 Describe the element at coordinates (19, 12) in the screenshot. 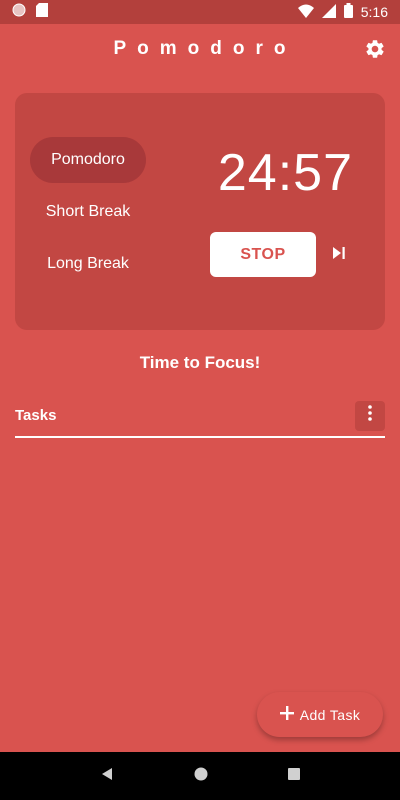

I see `record-icon` at that location.